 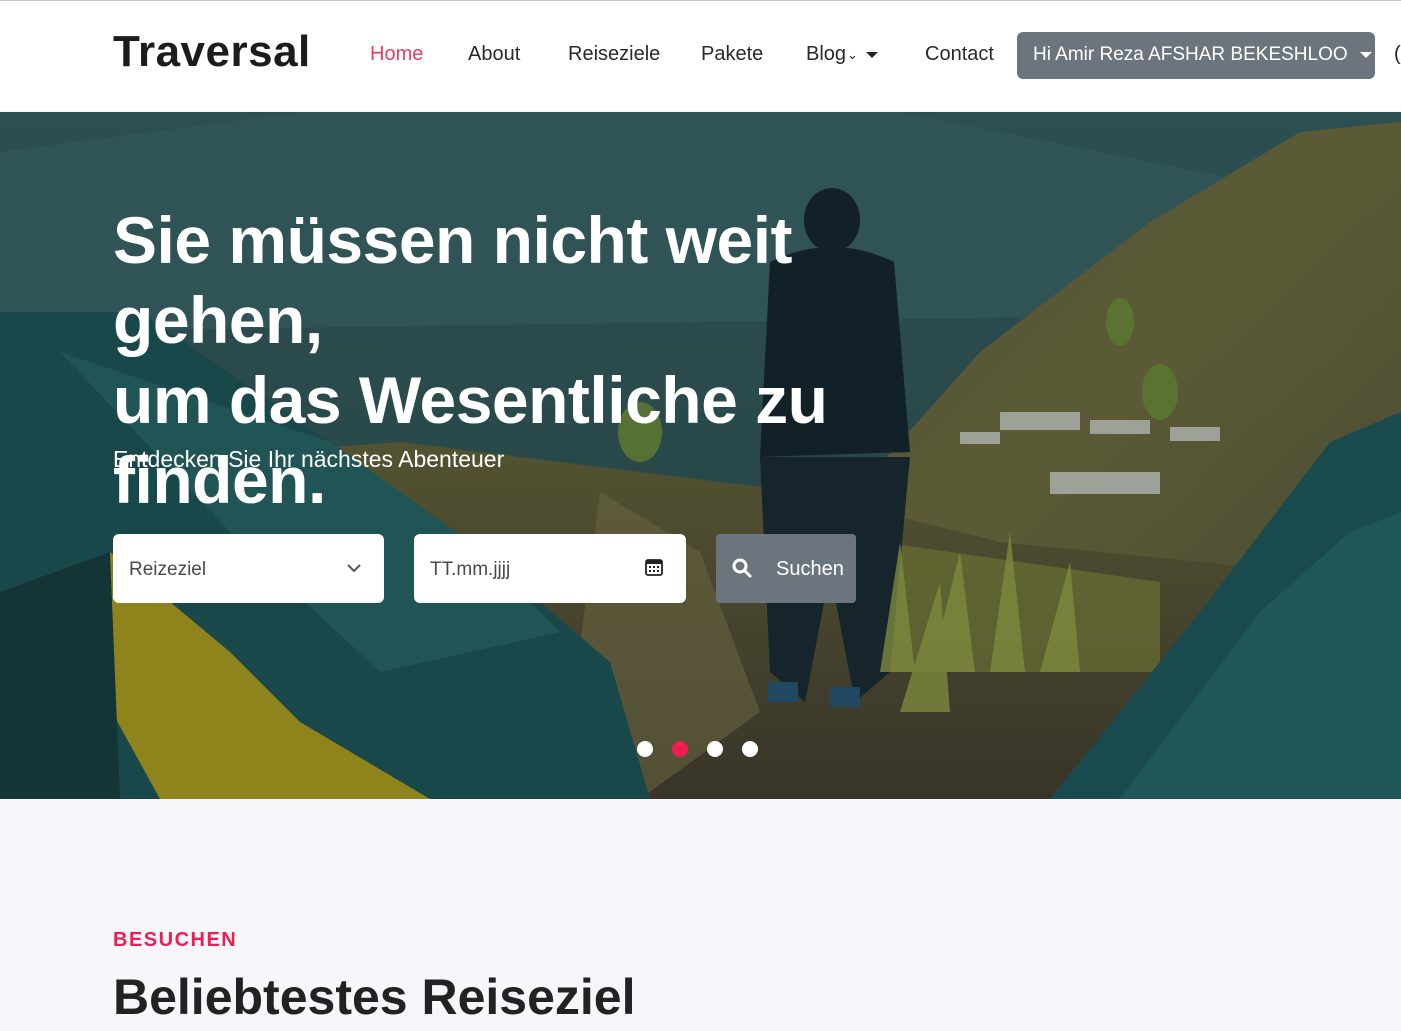 I want to click on destination-select: Reizeziel, so click(x=248, y=568).